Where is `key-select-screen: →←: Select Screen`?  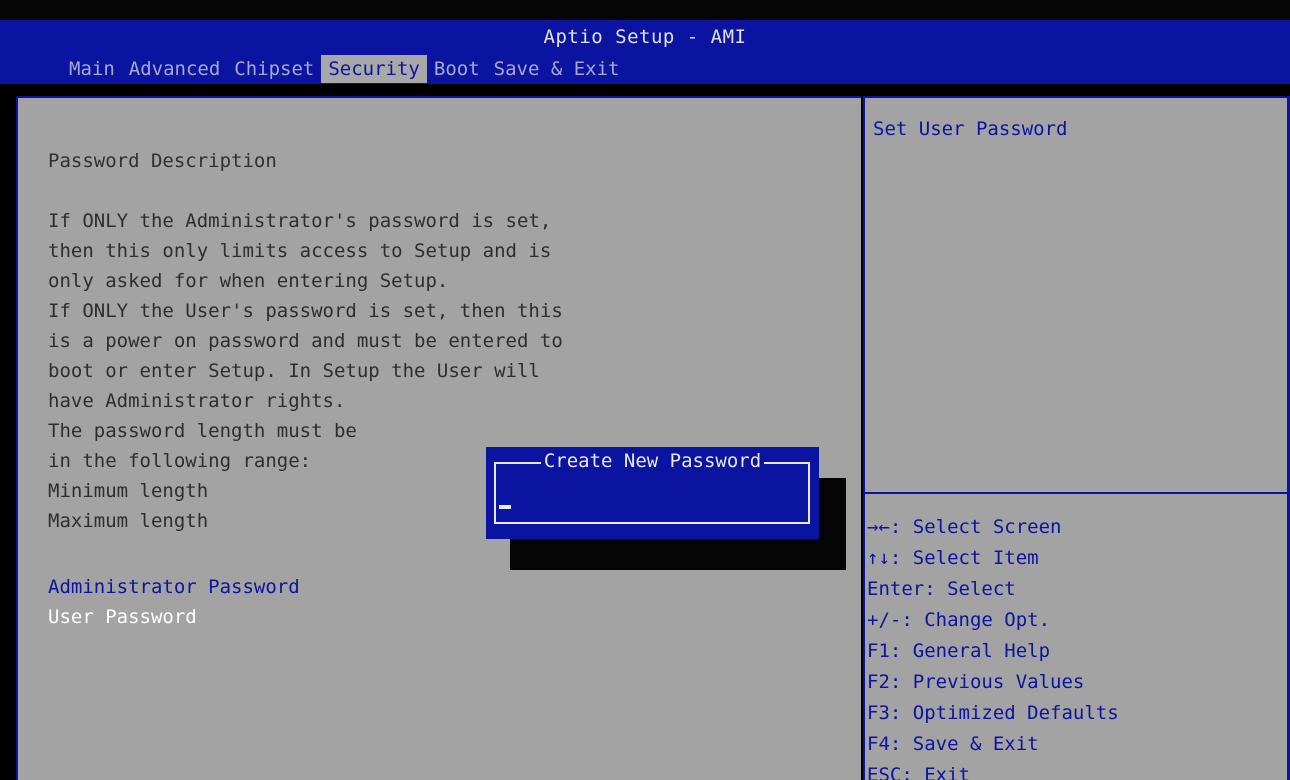 key-select-screen: →←: Select Screen is located at coordinates (964, 527).